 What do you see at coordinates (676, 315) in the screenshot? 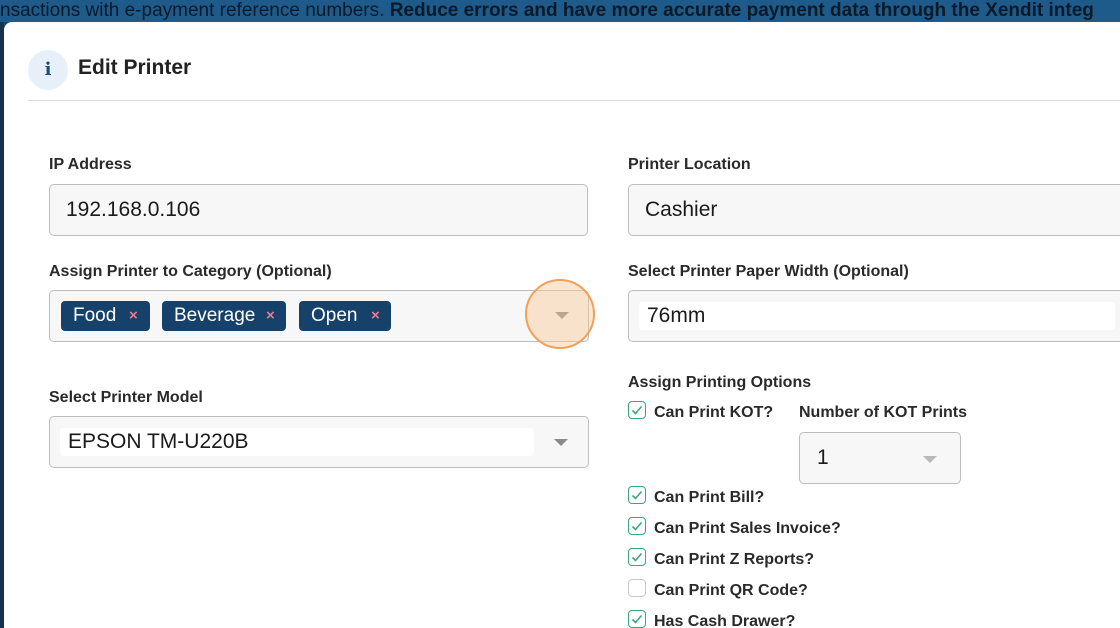
I see `paper-width-value: 76mm` at bounding box center [676, 315].